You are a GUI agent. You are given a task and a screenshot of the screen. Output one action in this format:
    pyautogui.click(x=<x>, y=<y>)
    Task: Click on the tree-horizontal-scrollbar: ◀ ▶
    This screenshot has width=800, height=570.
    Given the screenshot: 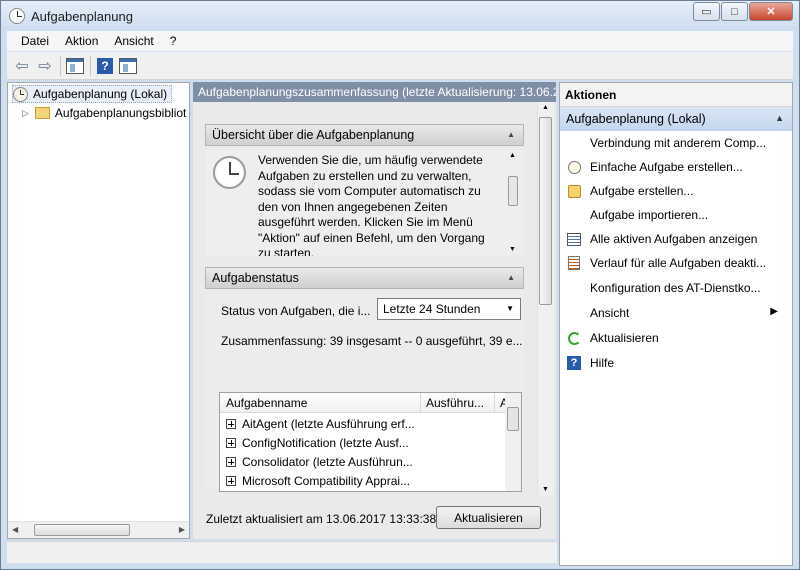 What is the action you would take?
    pyautogui.click(x=98, y=529)
    